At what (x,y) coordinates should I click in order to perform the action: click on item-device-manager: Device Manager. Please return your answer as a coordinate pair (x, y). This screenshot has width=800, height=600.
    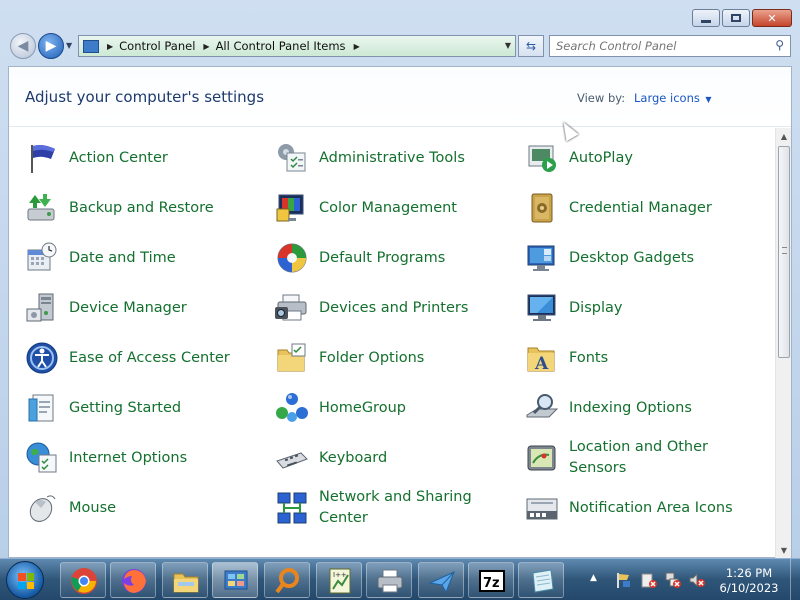
    Looking at the image, I should click on (132, 308).